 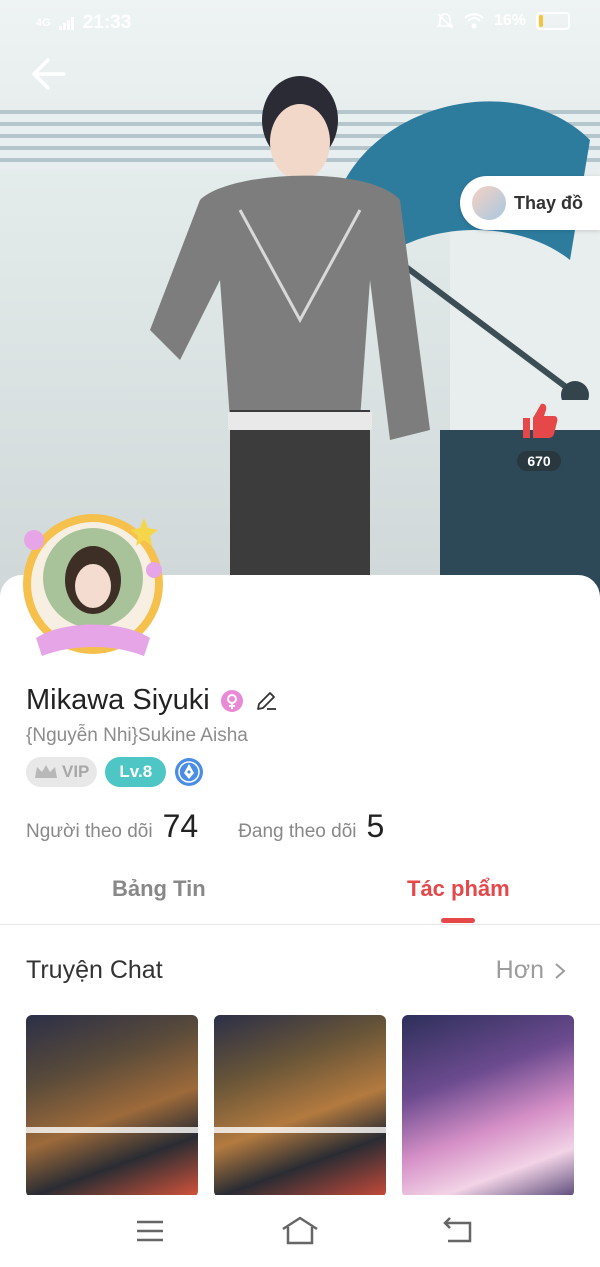 I want to click on stats-row: Người theo dõi 74 Đang theo dõi 5, so click(x=225, y=826).